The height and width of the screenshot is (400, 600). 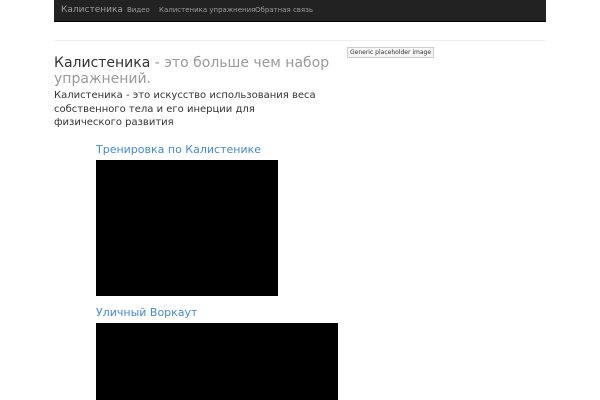 What do you see at coordinates (217, 361) in the screenshot?
I see `video-player-workout` at bounding box center [217, 361].